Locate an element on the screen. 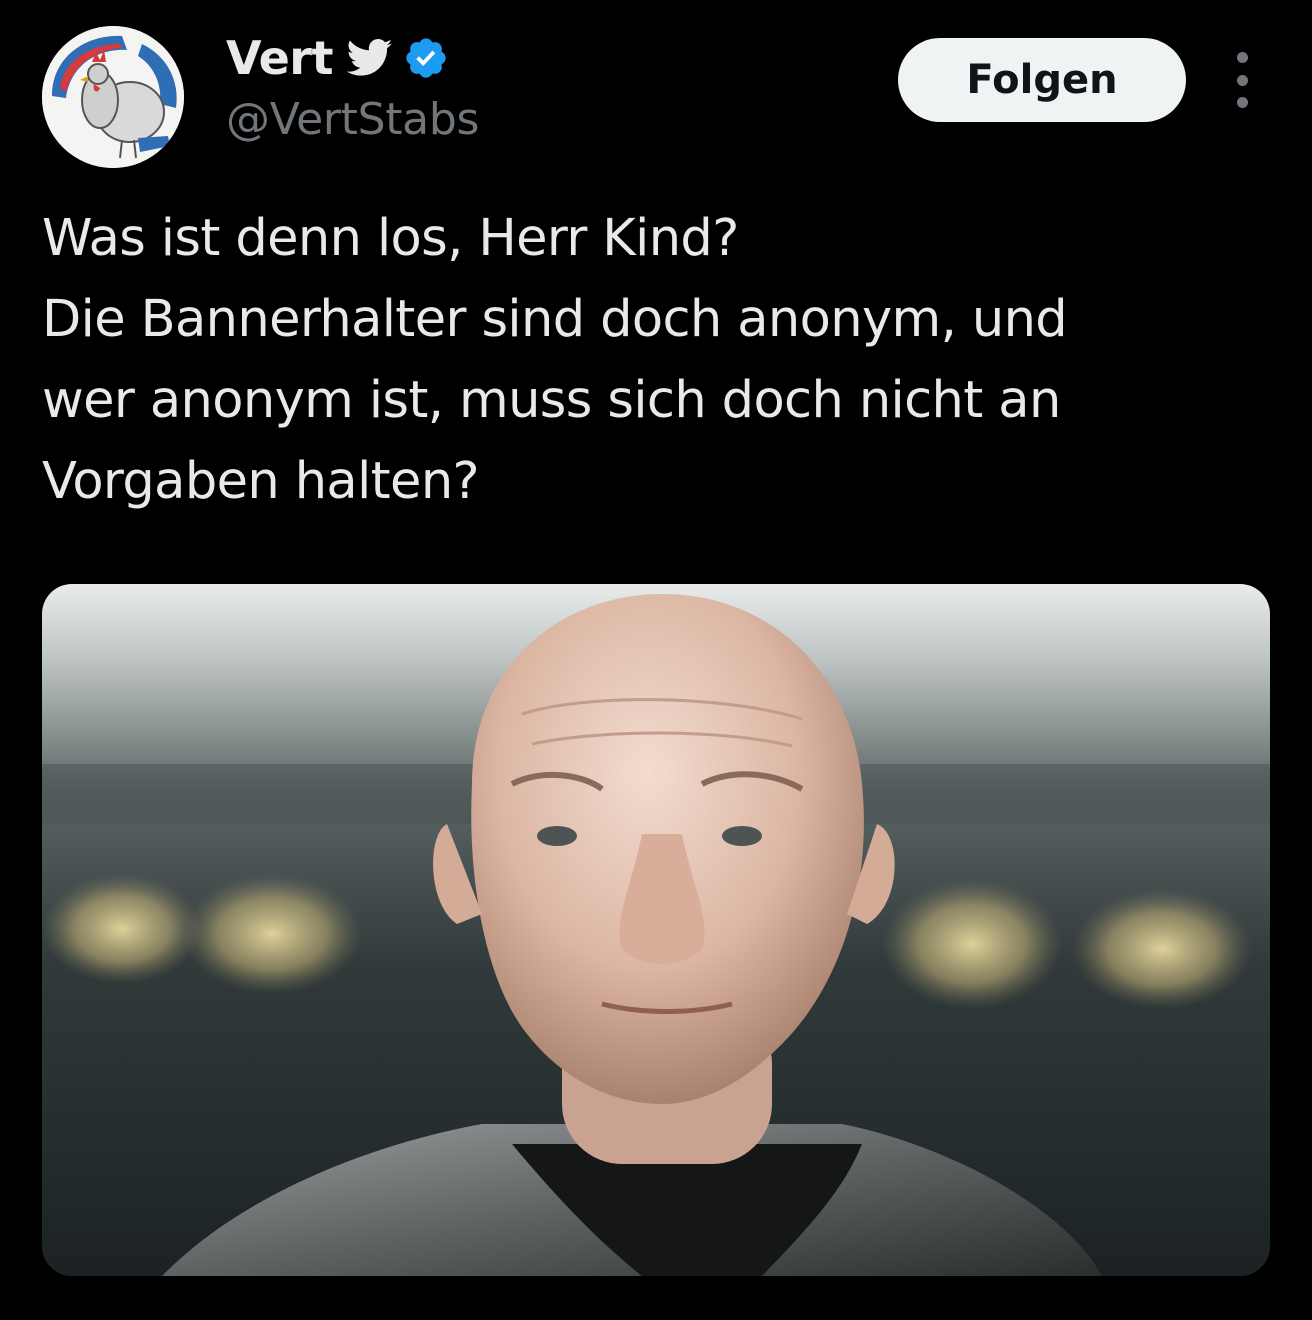  tweet-text-line: wer anonym ist, muss sich doch nicht an is located at coordinates (551, 400).